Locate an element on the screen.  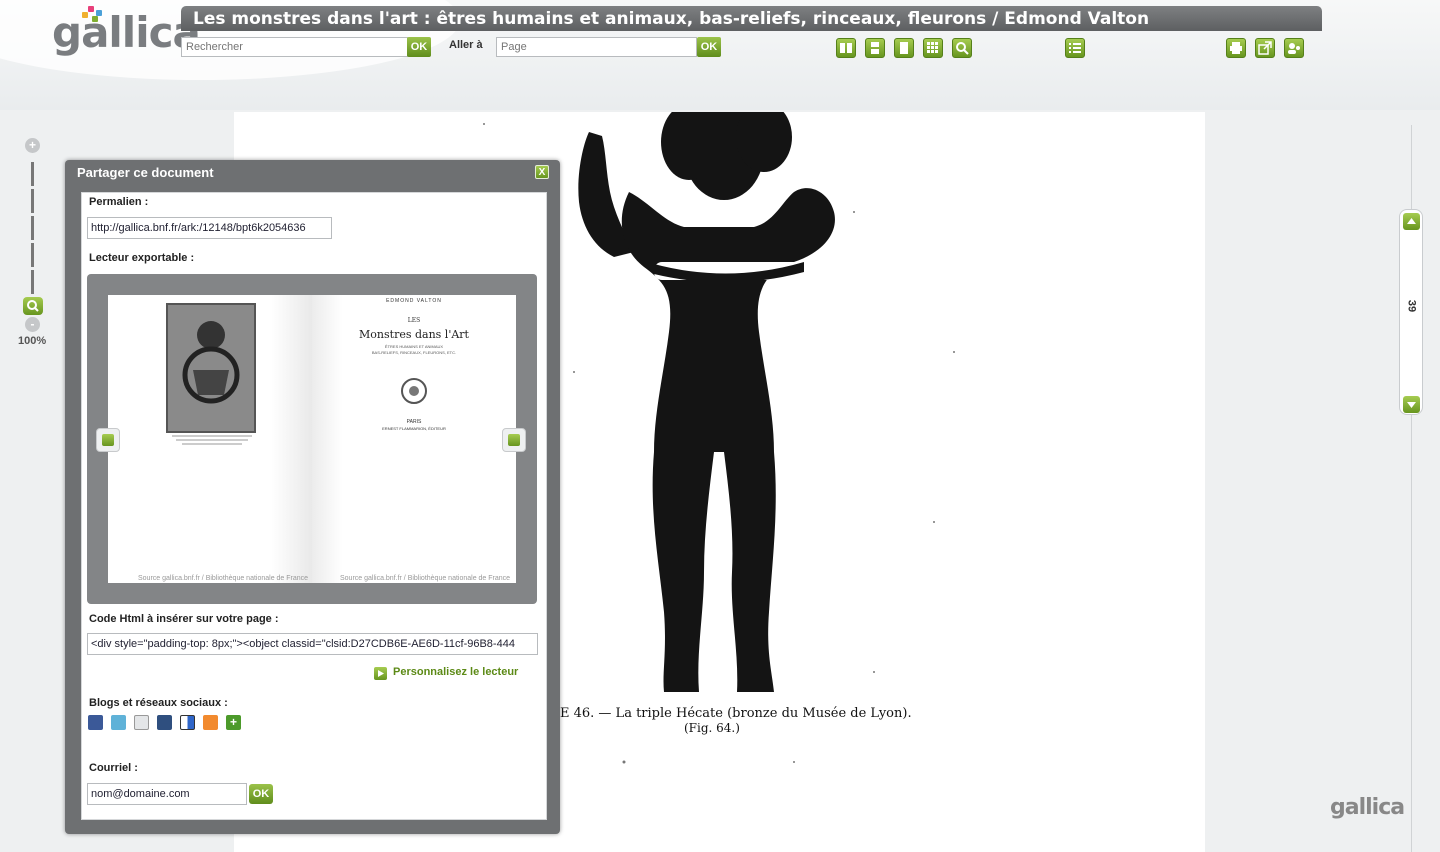
delicious-icon is located at coordinates (187, 722).